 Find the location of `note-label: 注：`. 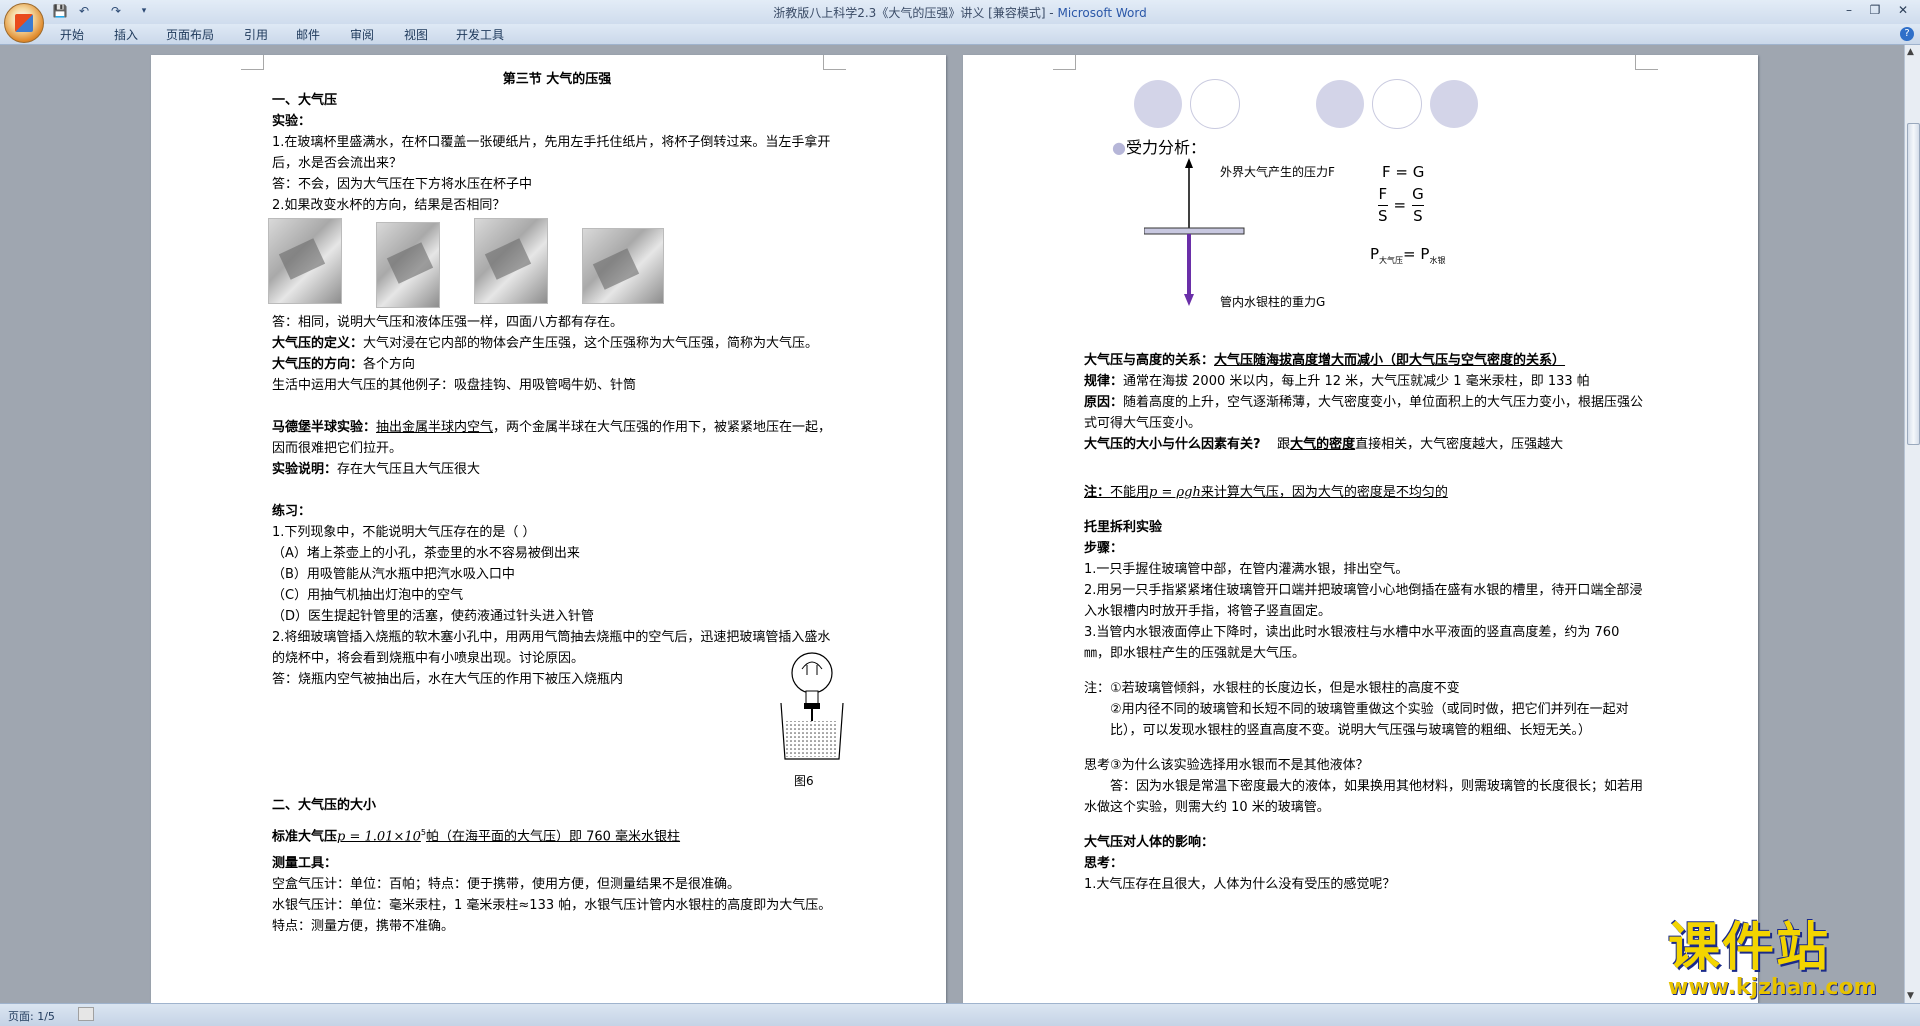

note-label: 注： is located at coordinates (1097, 492).